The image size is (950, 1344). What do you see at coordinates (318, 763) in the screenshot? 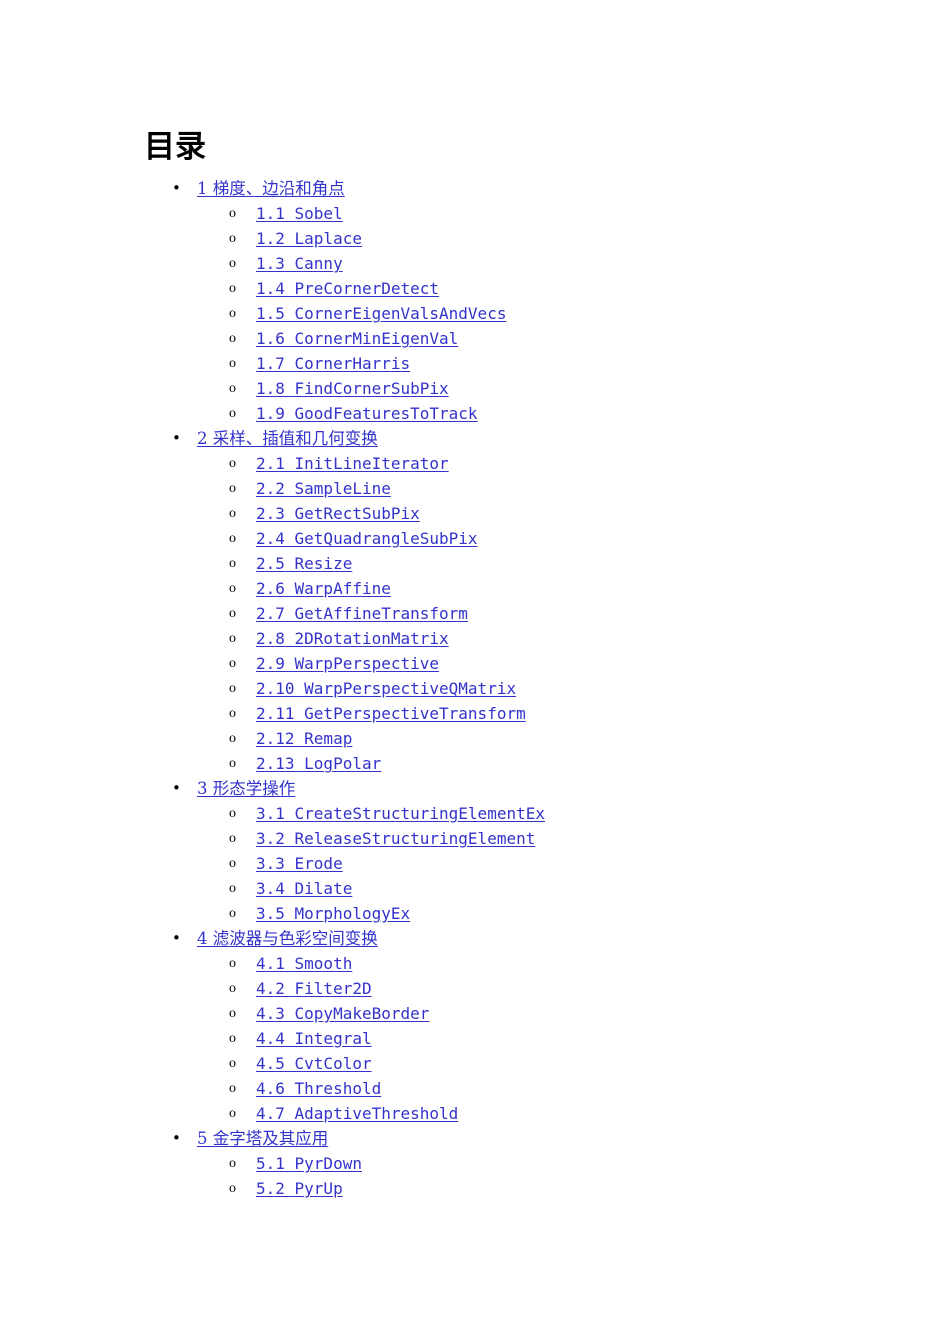
I see `toc-item-link: 2.13 LogPolar` at bounding box center [318, 763].